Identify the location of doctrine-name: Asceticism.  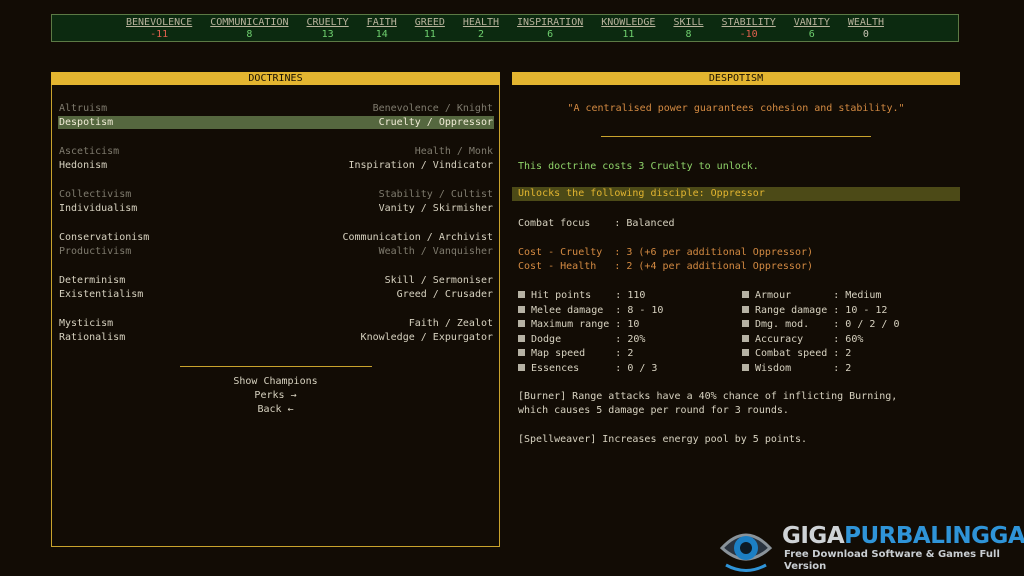
(89, 151).